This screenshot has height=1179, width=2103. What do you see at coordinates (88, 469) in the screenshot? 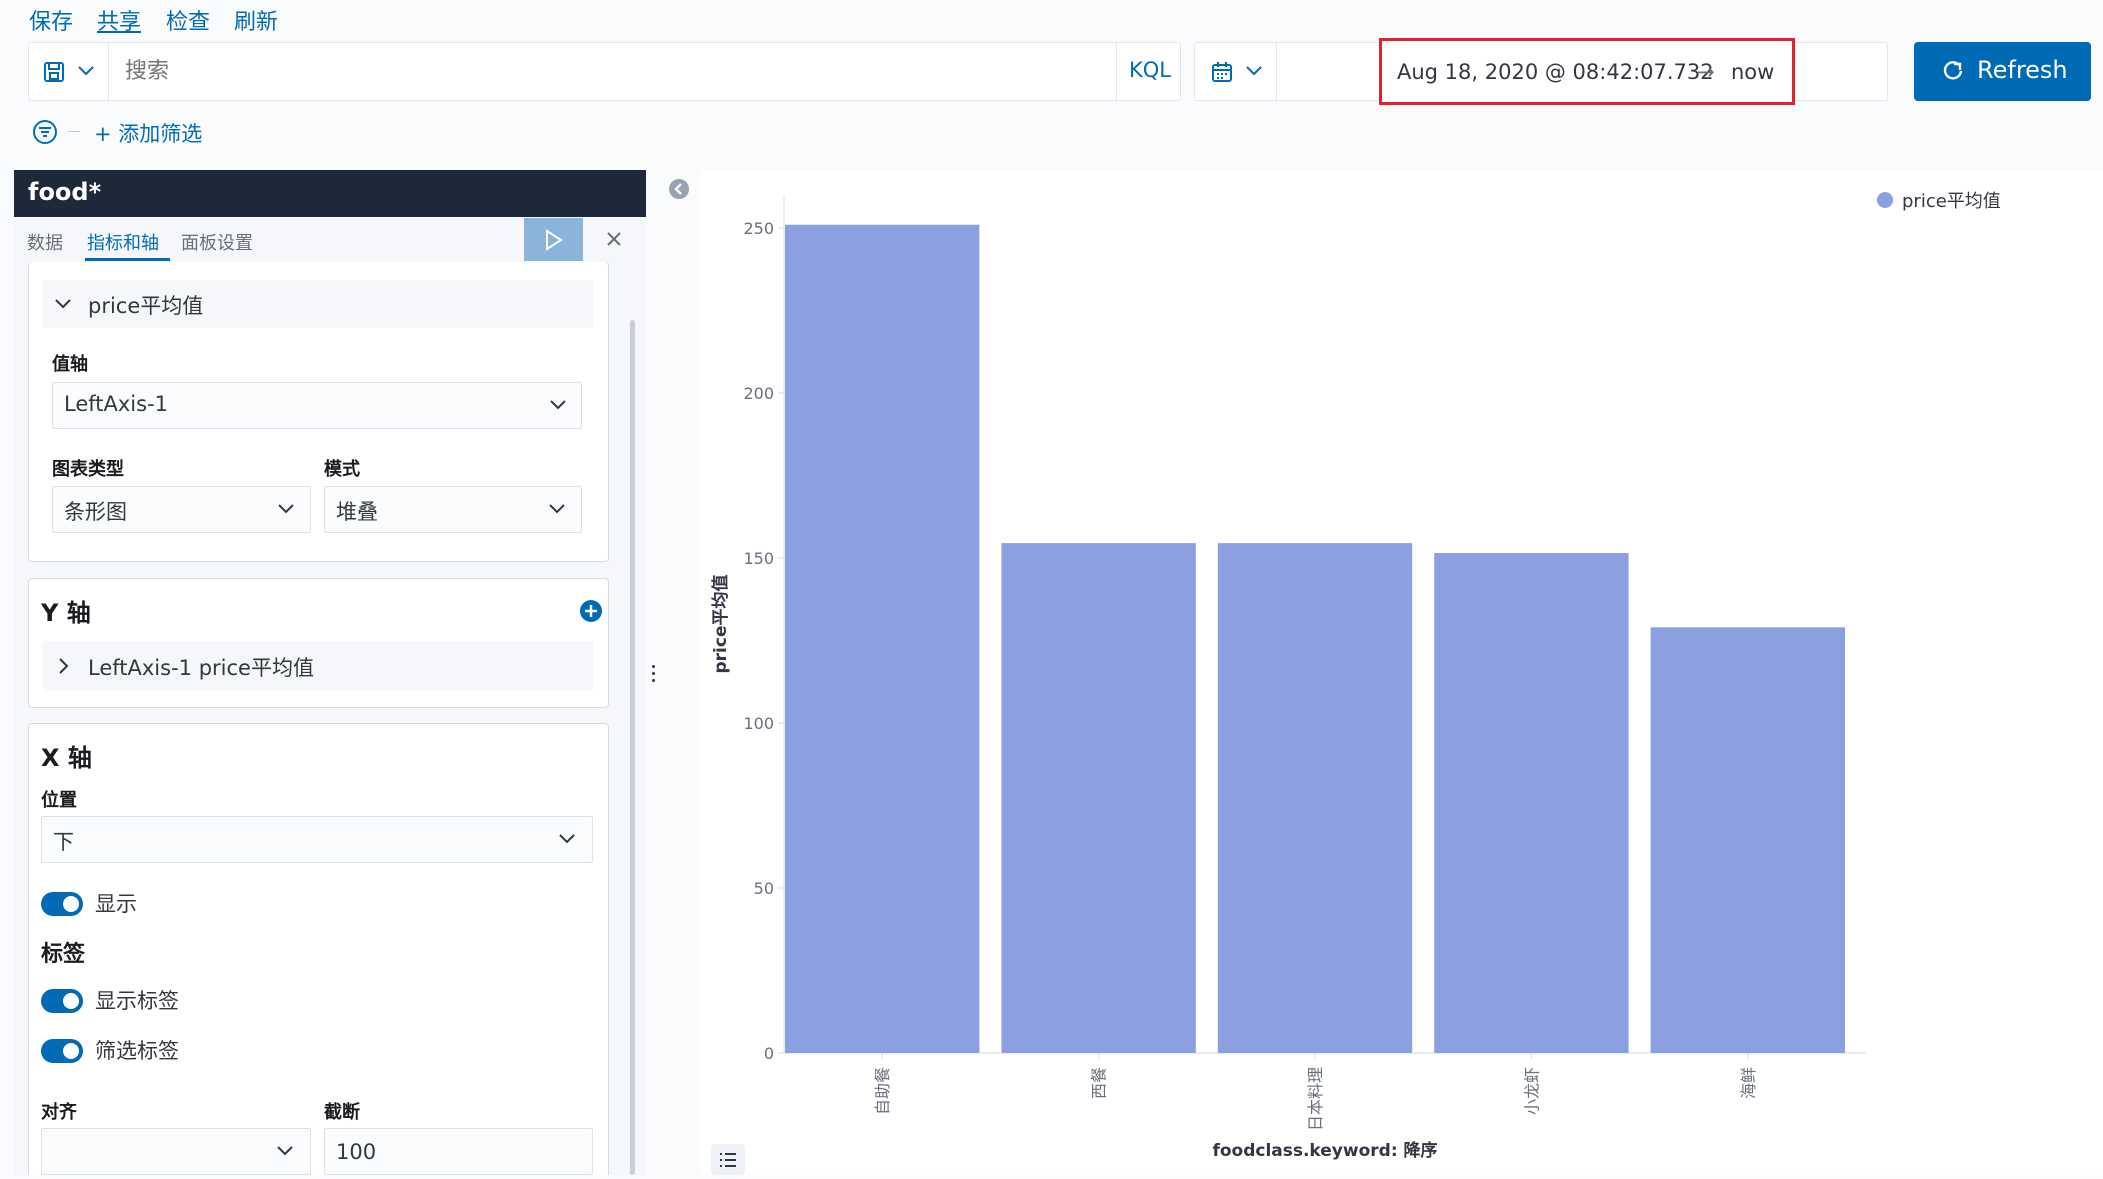
I see `chart-type-label: 图表类型` at bounding box center [88, 469].